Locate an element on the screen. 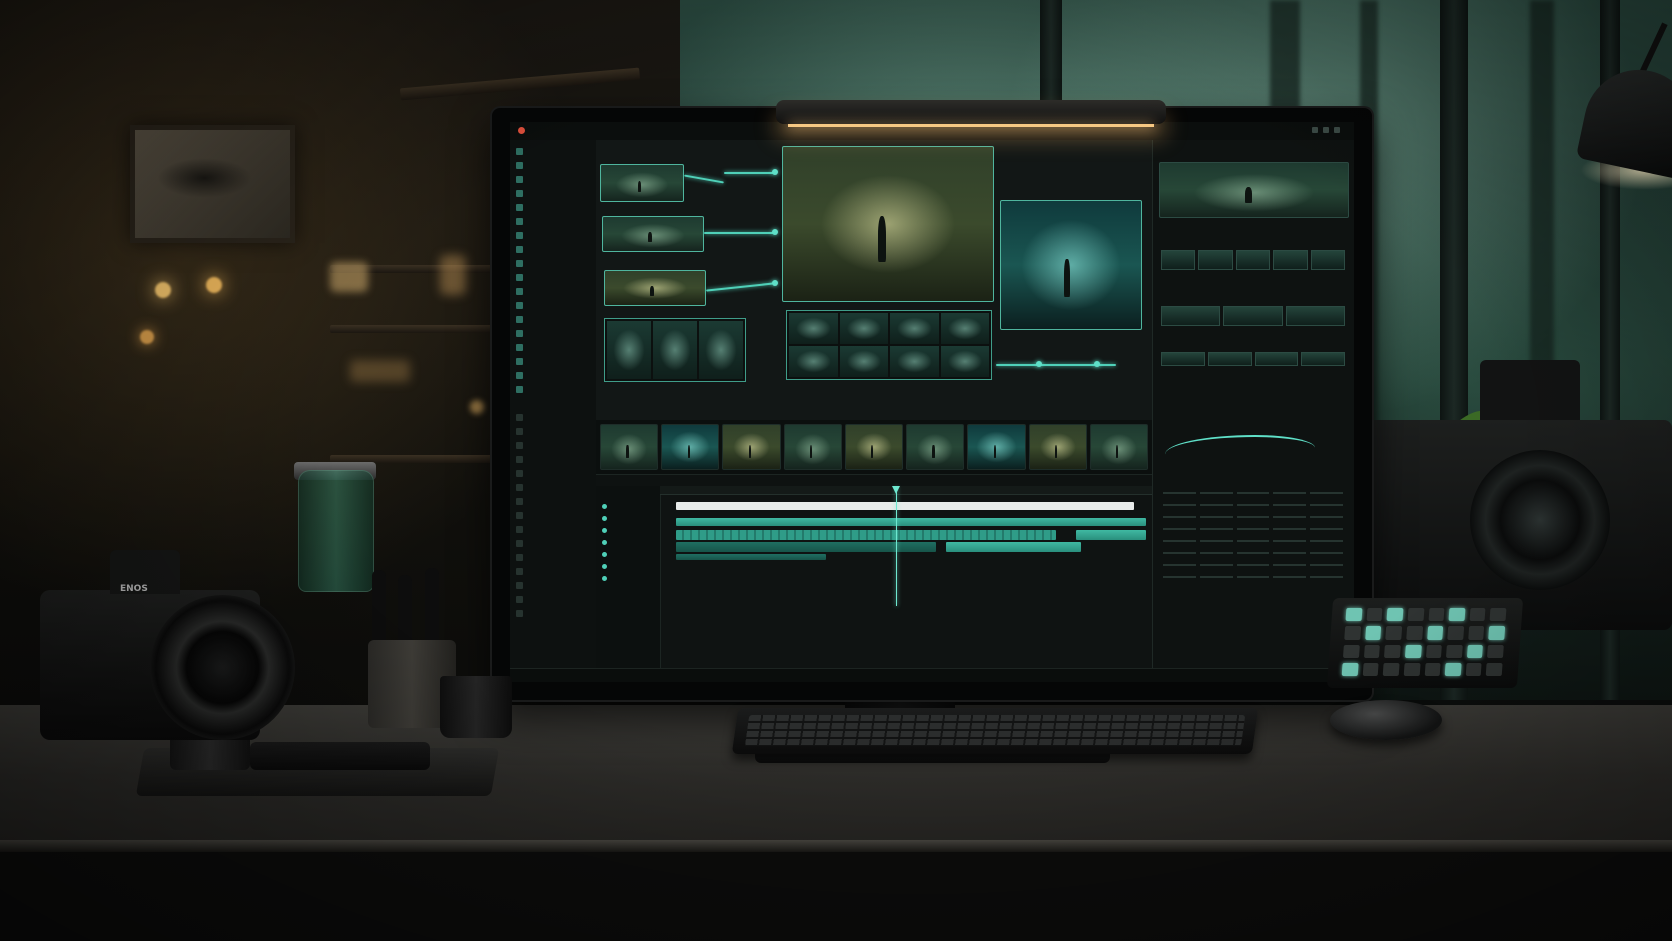  maximize-icon is located at coordinates (1326, 130).